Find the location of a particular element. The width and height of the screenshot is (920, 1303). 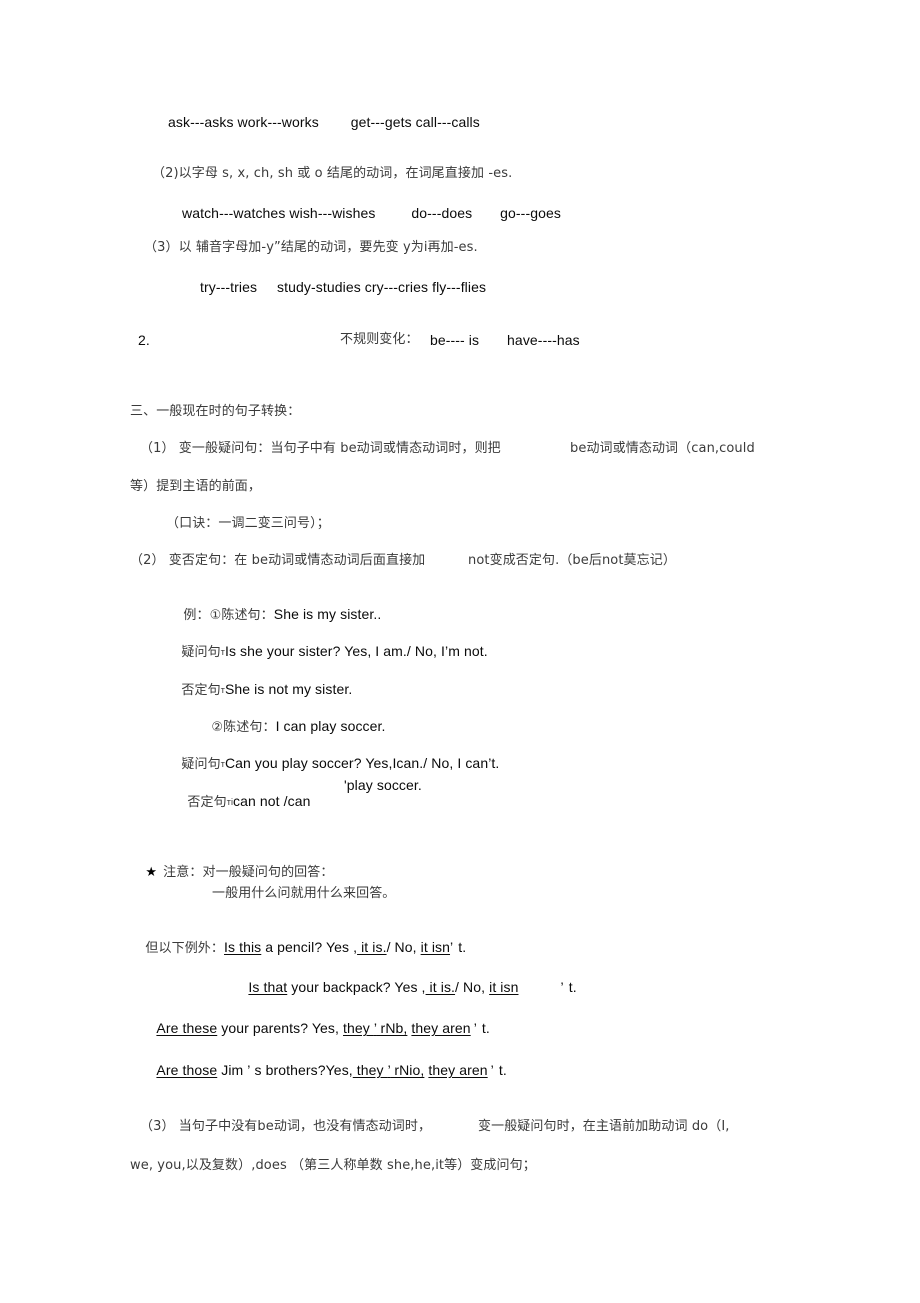

exception-4-mid-1: Jim is located at coordinates (230, 1070).